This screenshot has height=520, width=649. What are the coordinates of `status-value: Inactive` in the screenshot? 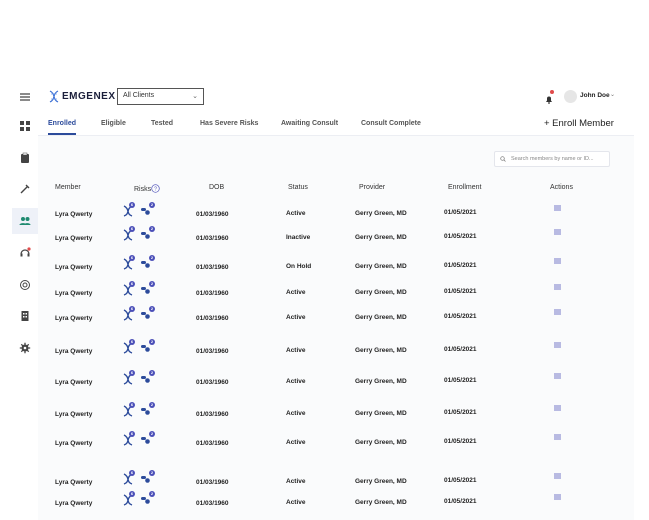 It's located at (298, 237).